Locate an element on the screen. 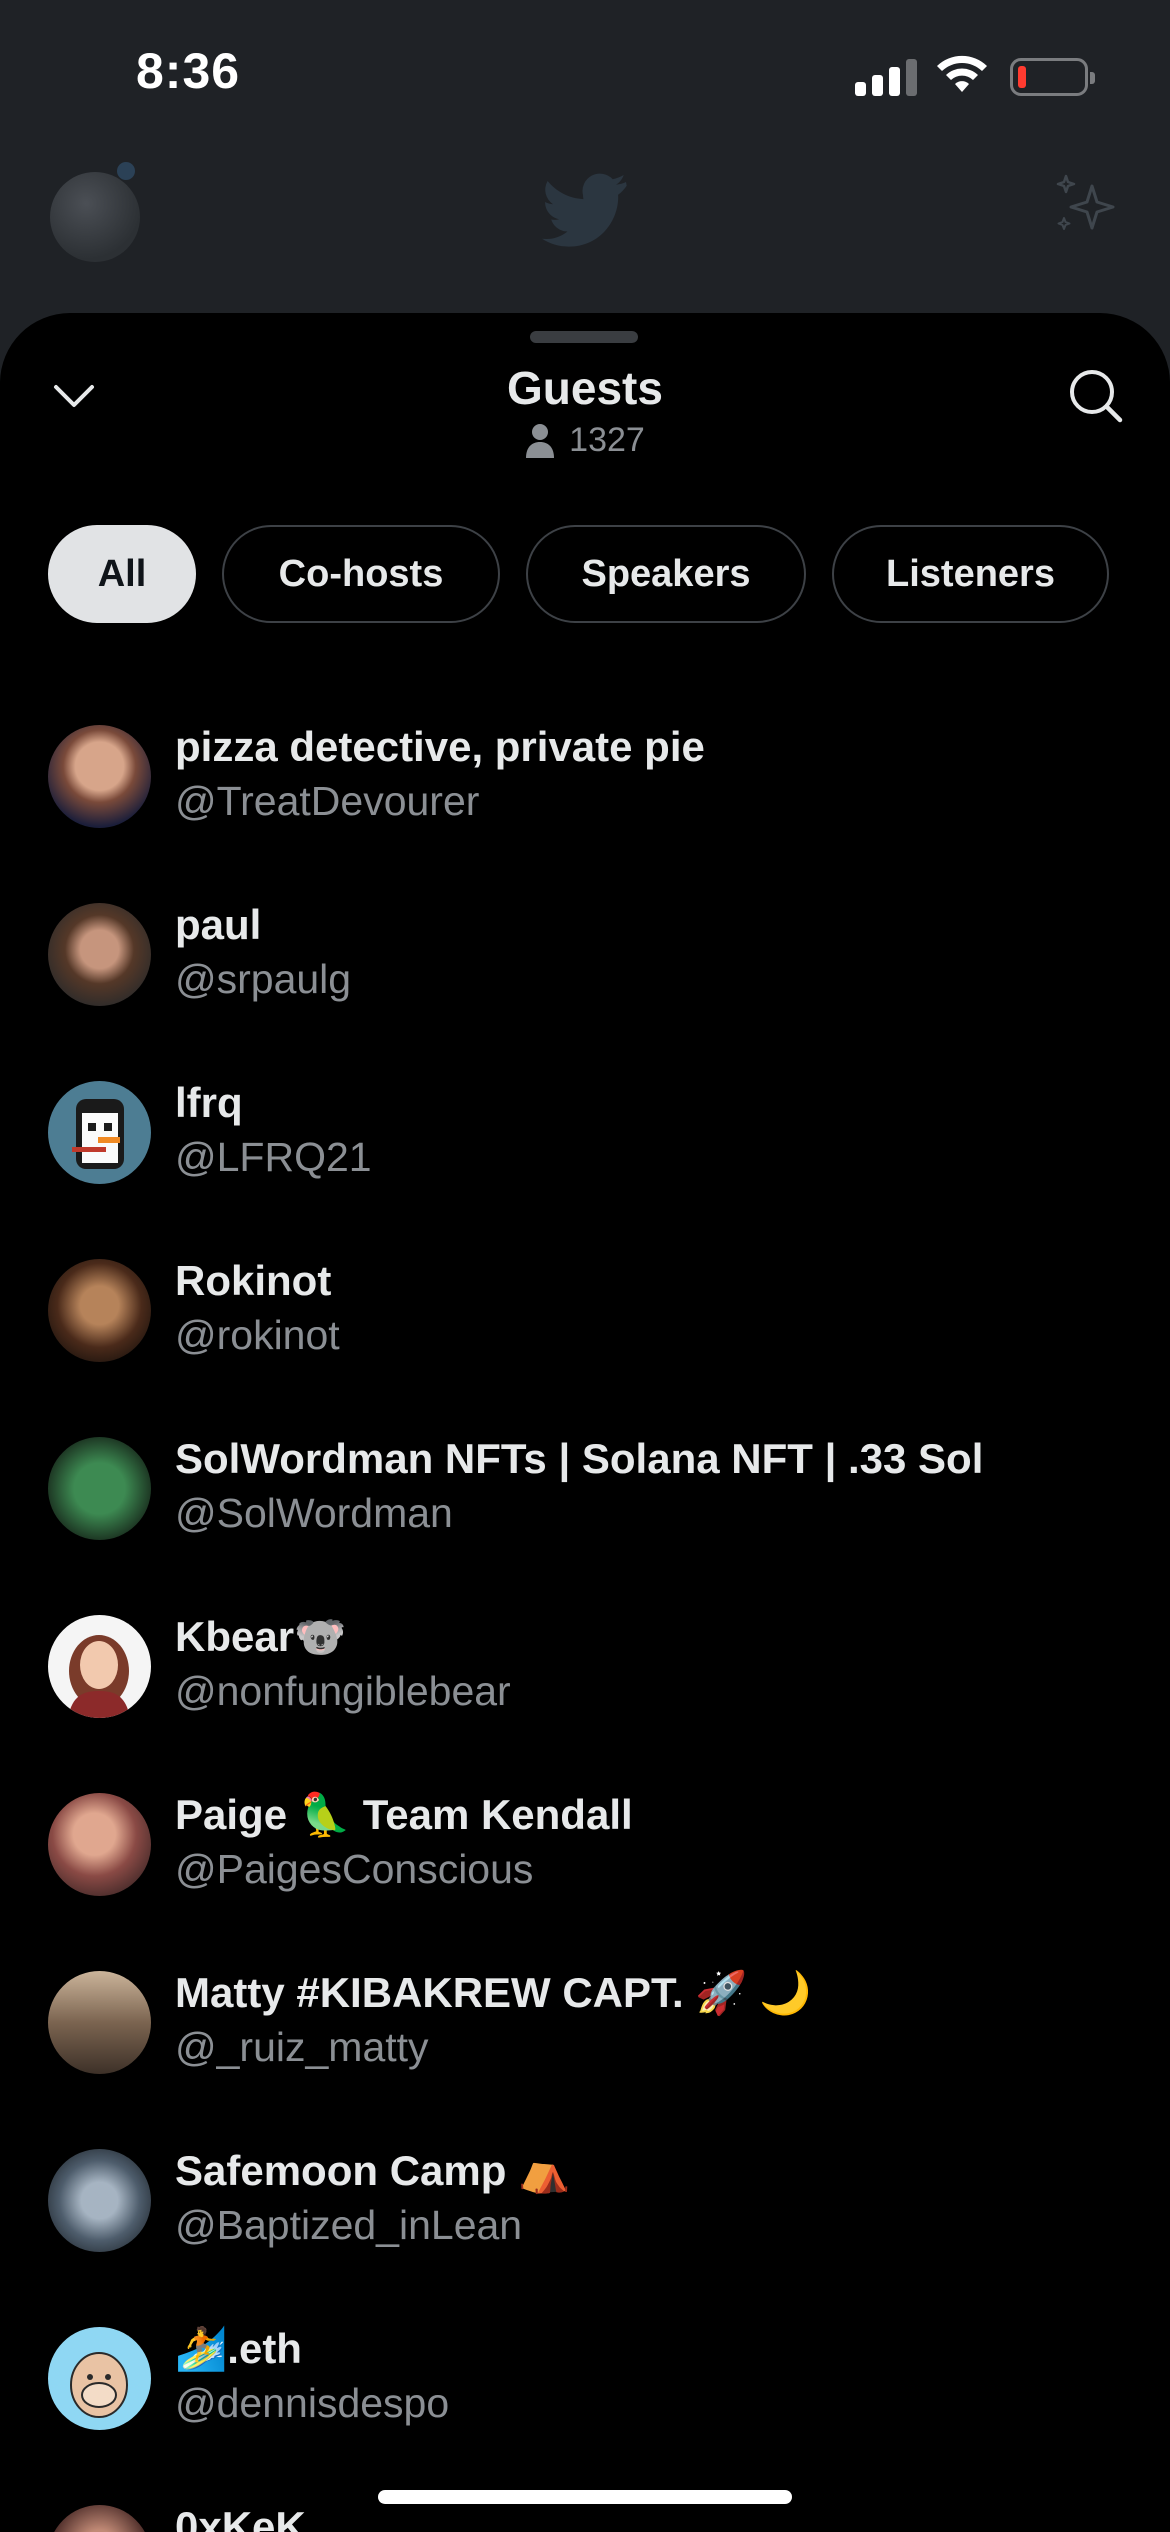 The height and width of the screenshot is (2532, 1170). person-icon is located at coordinates (540, 440).